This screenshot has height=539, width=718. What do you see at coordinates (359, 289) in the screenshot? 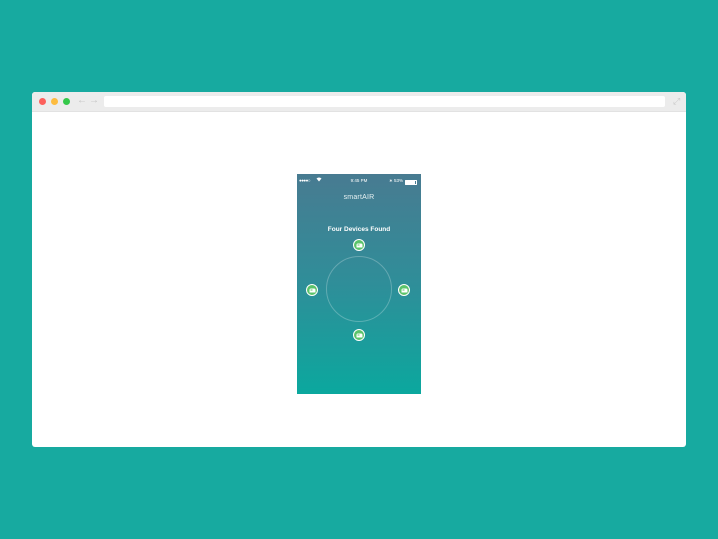
I see `scan-ring` at bounding box center [359, 289].